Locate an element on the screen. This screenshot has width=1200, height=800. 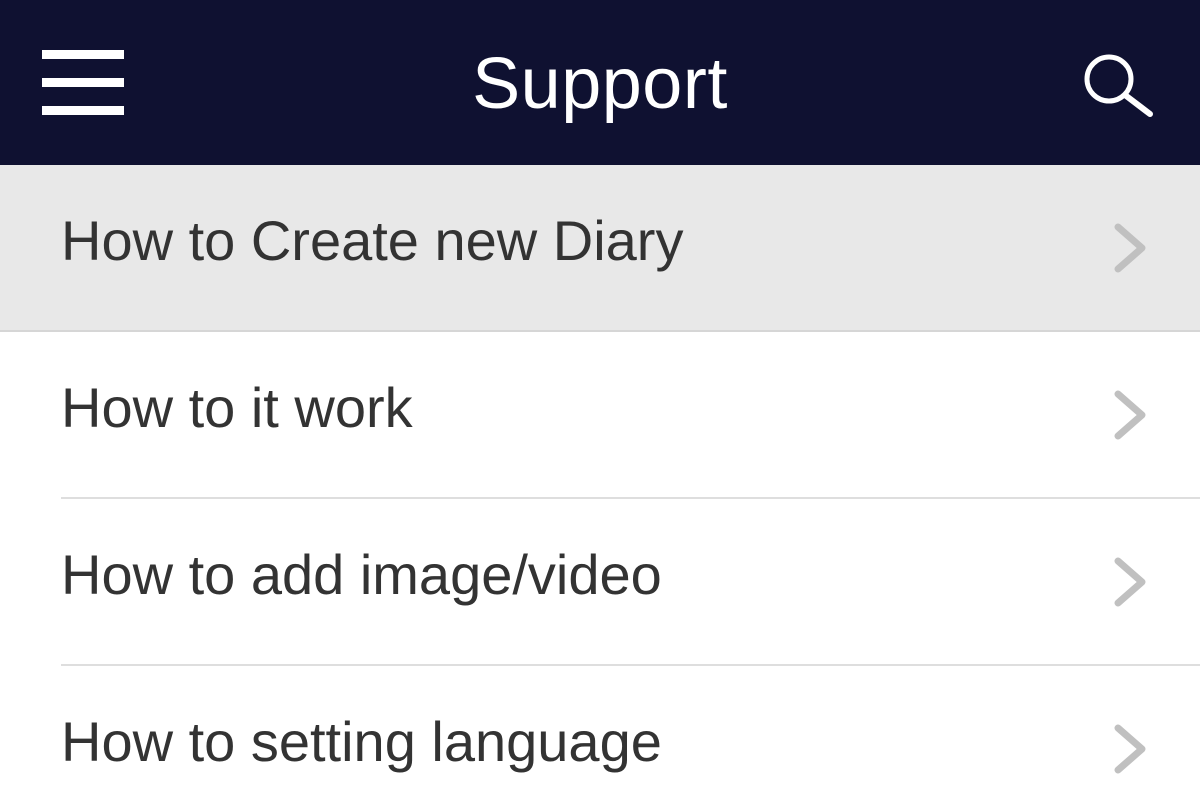
search-icon is located at coordinates (1118, 85).